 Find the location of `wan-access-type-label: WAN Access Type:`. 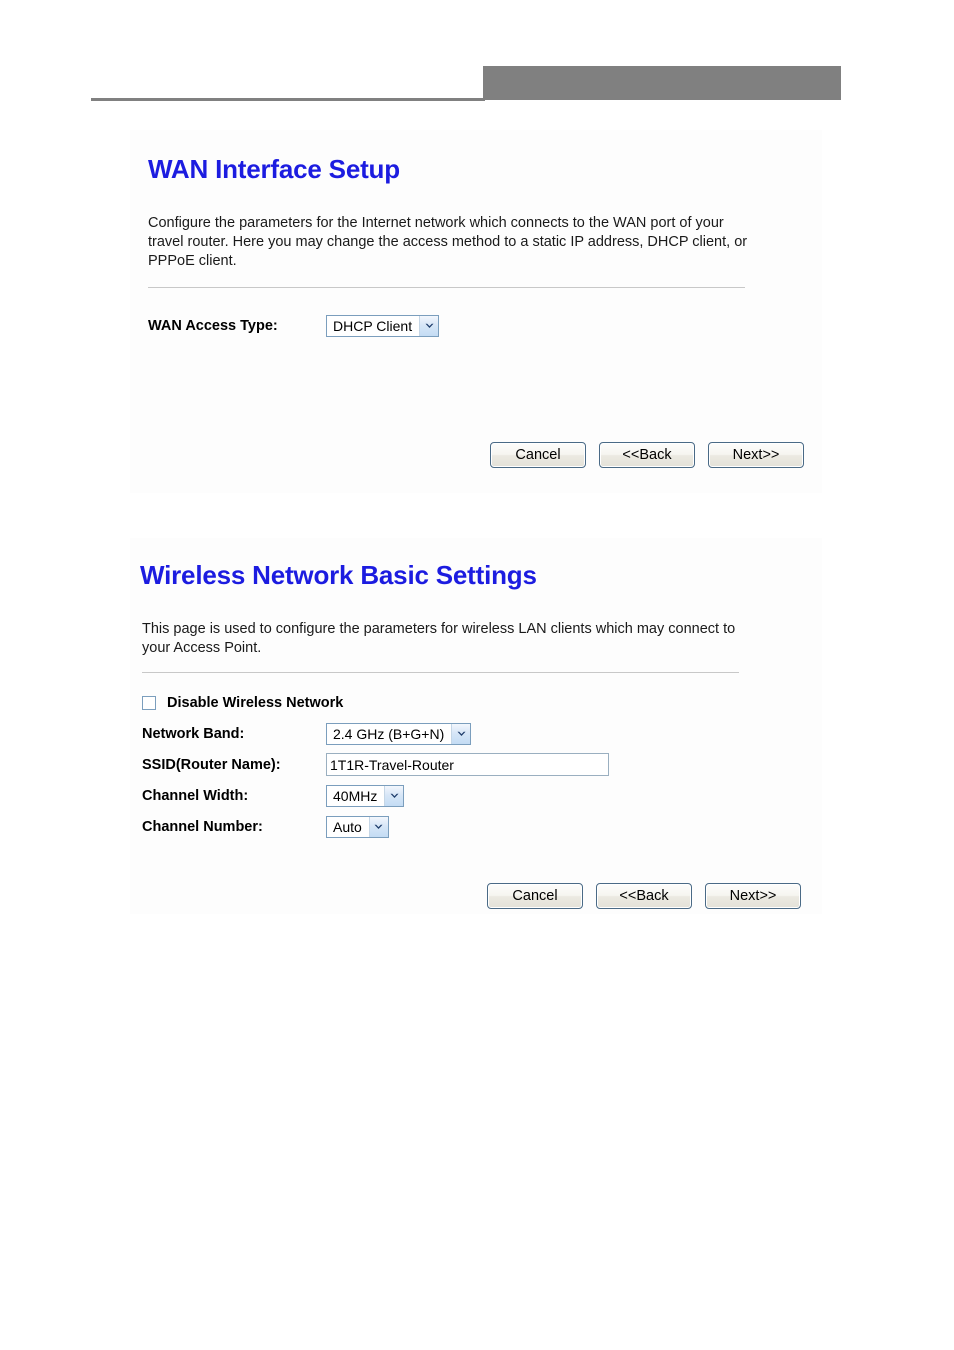

wan-access-type-label: WAN Access Type: is located at coordinates (213, 325).